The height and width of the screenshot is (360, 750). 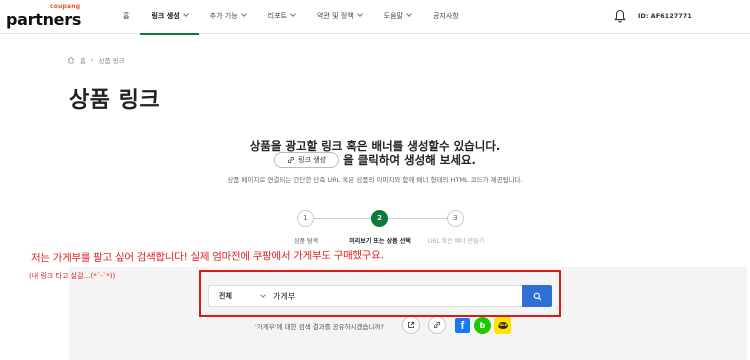 I want to click on copy-link-button, so click(x=437, y=325).